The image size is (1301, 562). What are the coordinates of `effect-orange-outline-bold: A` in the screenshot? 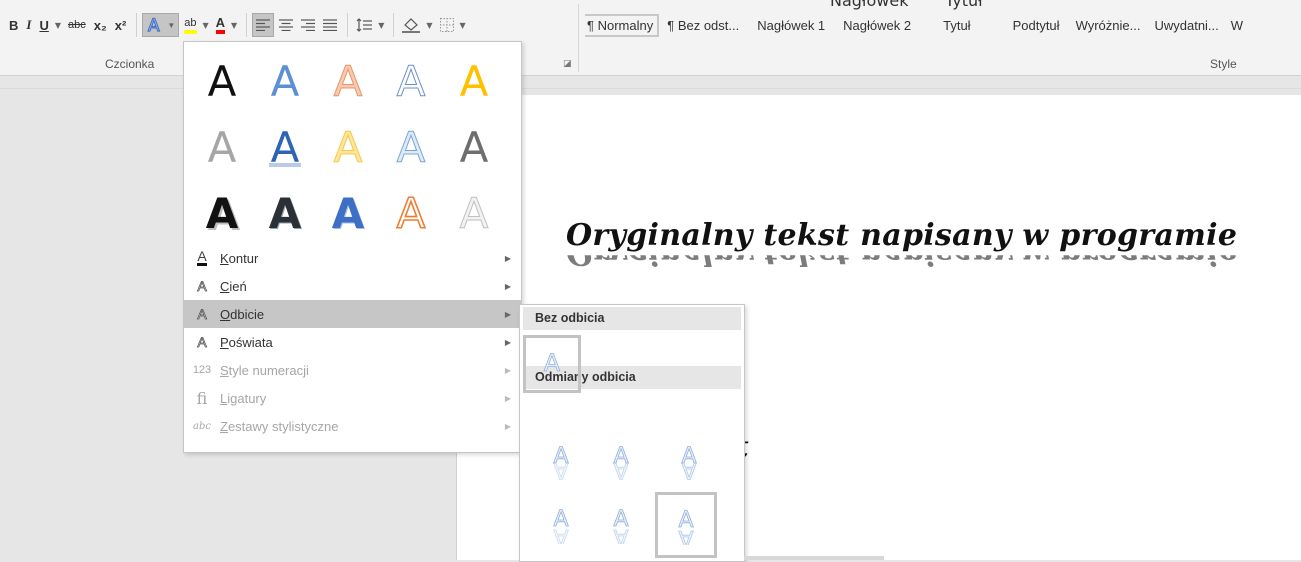 It's located at (410, 211).